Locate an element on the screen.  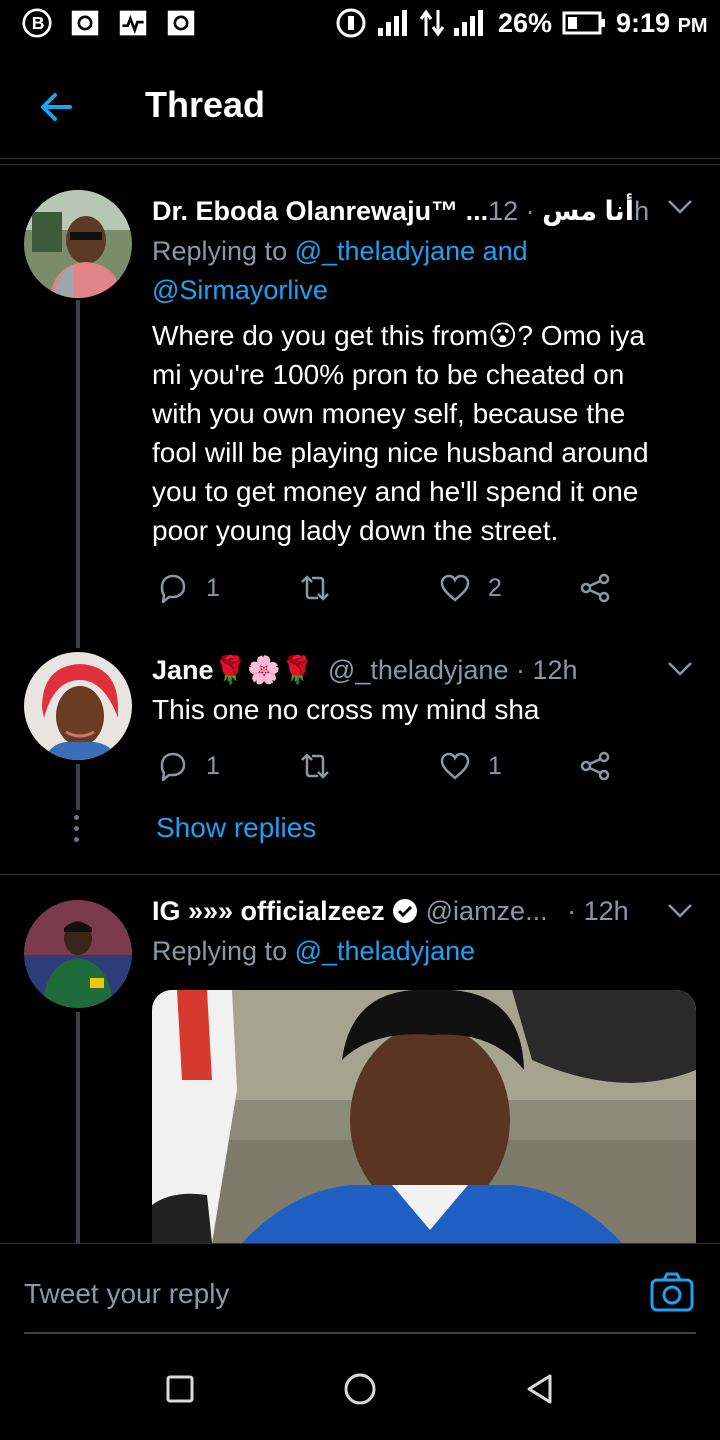
mention-link: @_theladyjane and is located at coordinates (411, 251).